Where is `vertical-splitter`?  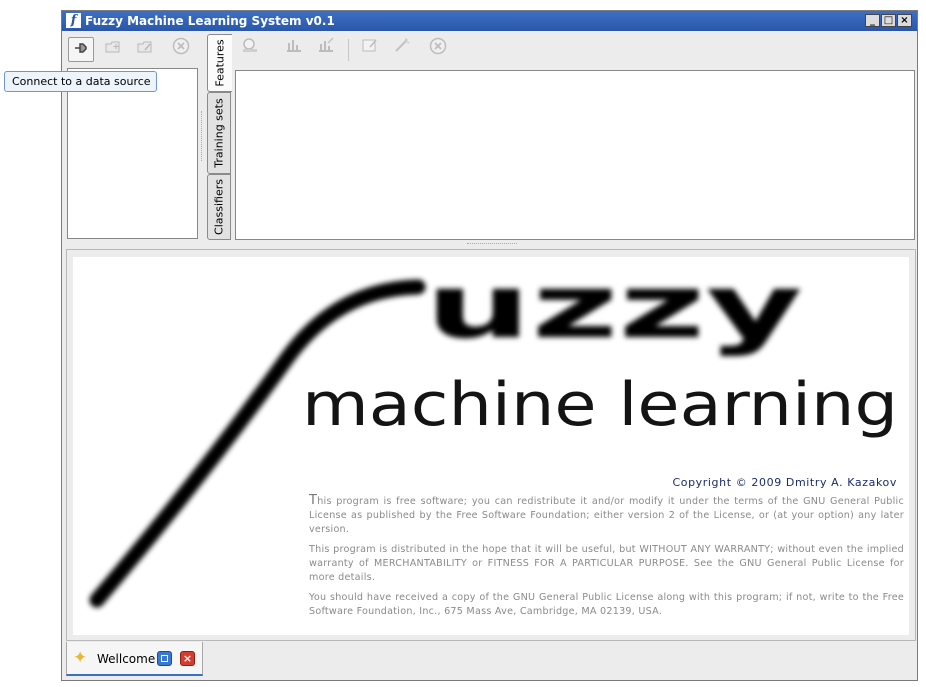 vertical-splitter is located at coordinates (203, 136).